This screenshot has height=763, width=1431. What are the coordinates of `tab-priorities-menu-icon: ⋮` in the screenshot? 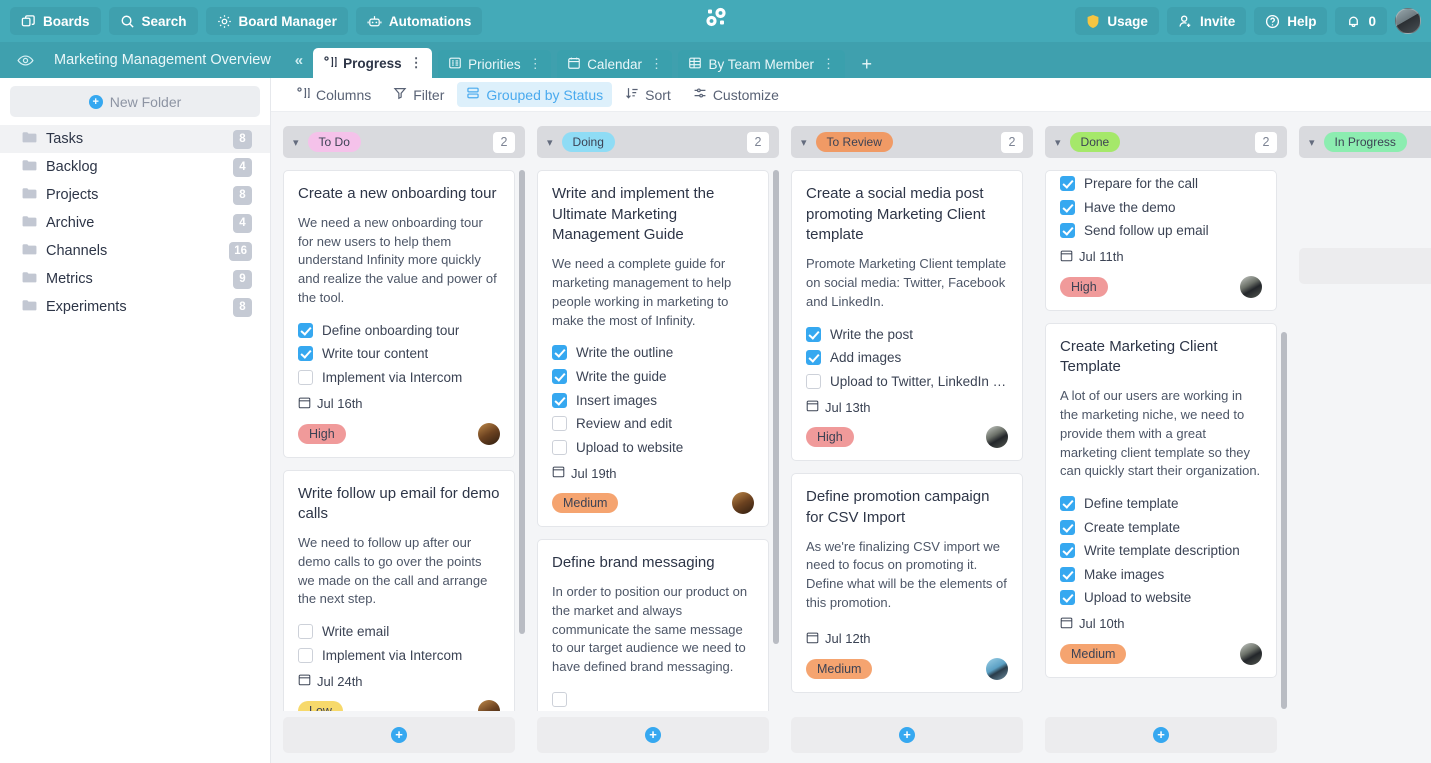 It's located at (535, 64).